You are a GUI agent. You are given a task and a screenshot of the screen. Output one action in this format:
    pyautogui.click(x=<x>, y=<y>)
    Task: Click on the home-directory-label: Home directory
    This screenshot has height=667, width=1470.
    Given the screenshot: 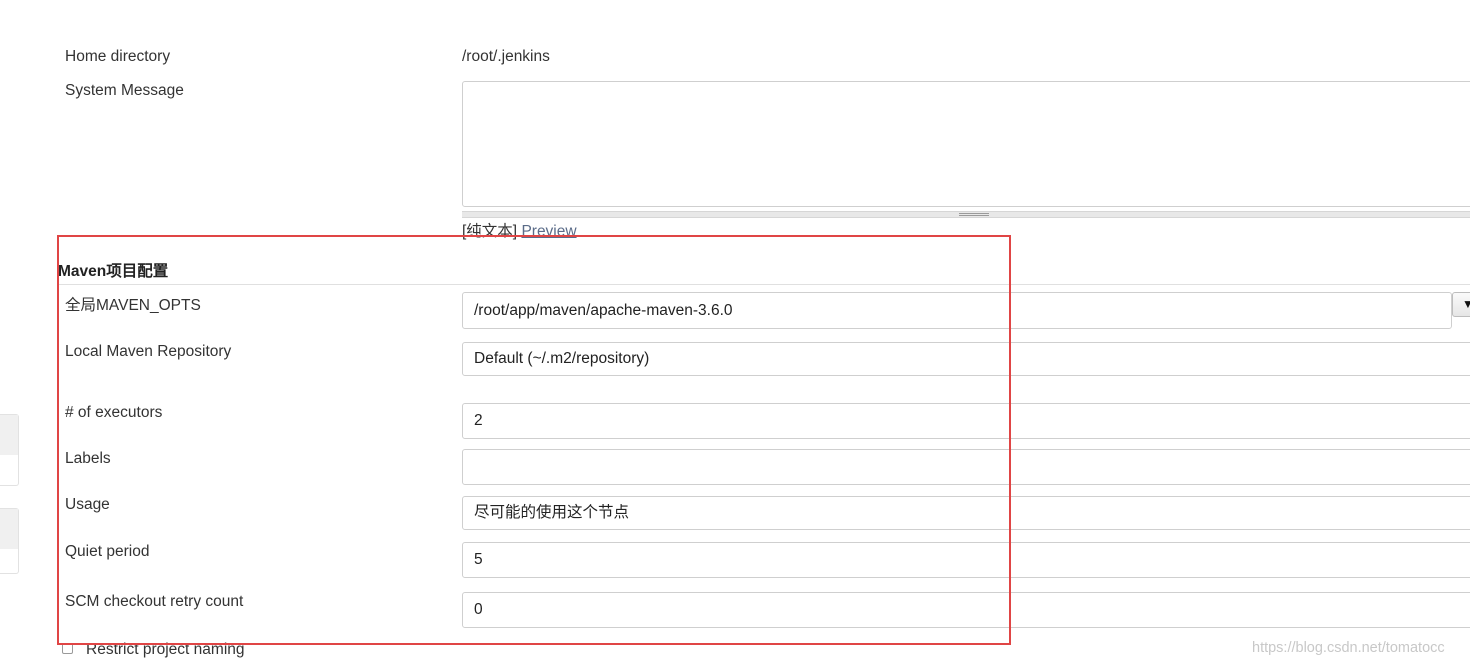 What is the action you would take?
    pyautogui.click(x=118, y=56)
    